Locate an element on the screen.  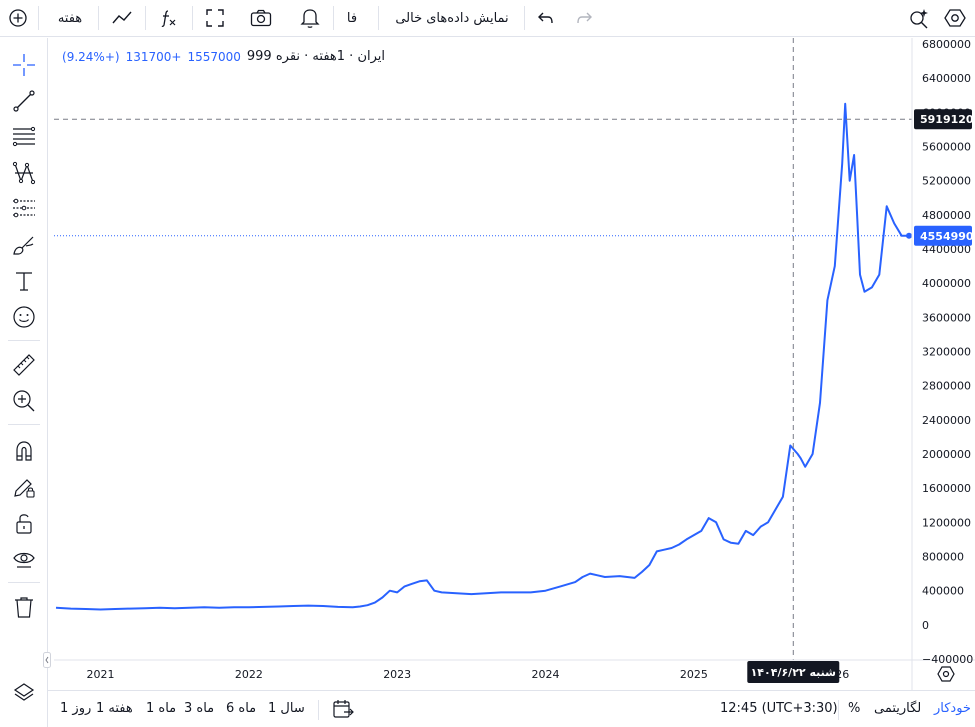
text-tool is located at coordinates (24, 281).